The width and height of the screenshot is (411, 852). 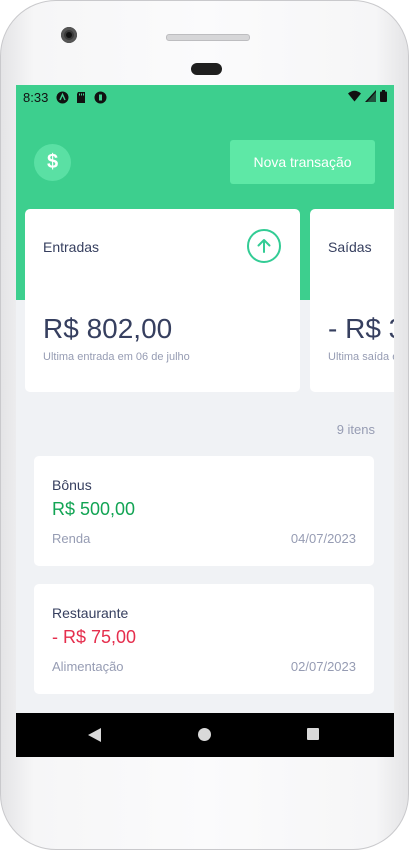 What do you see at coordinates (94, 509) in the screenshot?
I see `transaction-amount: R$ 500,00` at bounding box center [94, 509].